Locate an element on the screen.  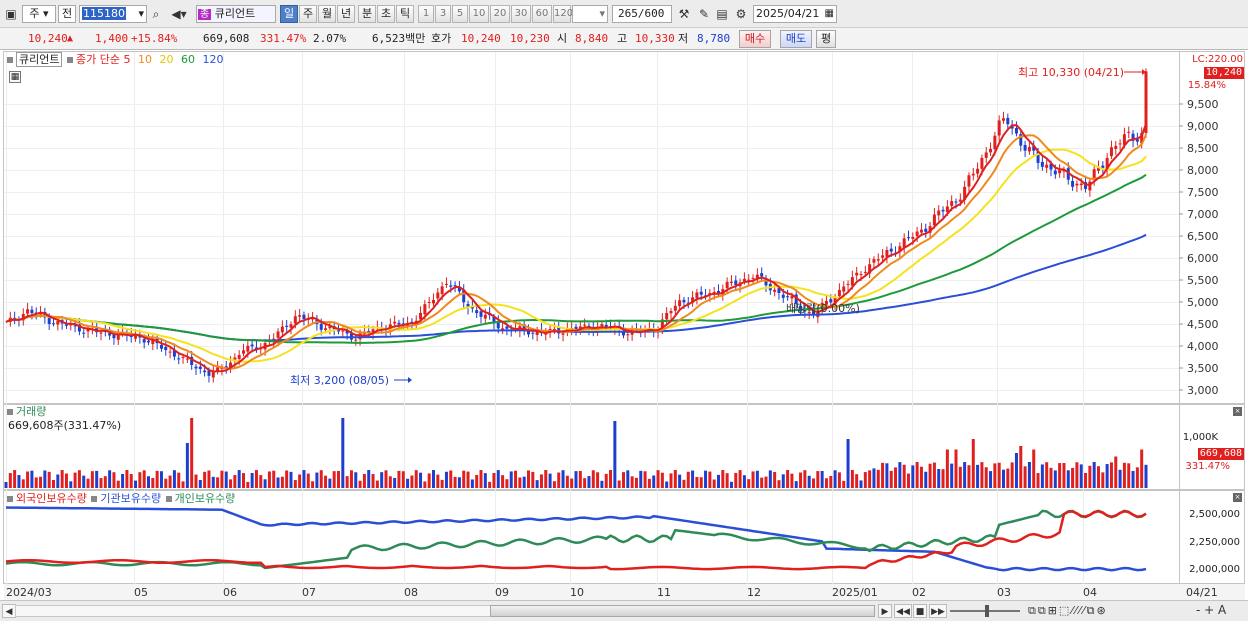
rewind-icon: ◀◀ is located at coordinates (903, 611).